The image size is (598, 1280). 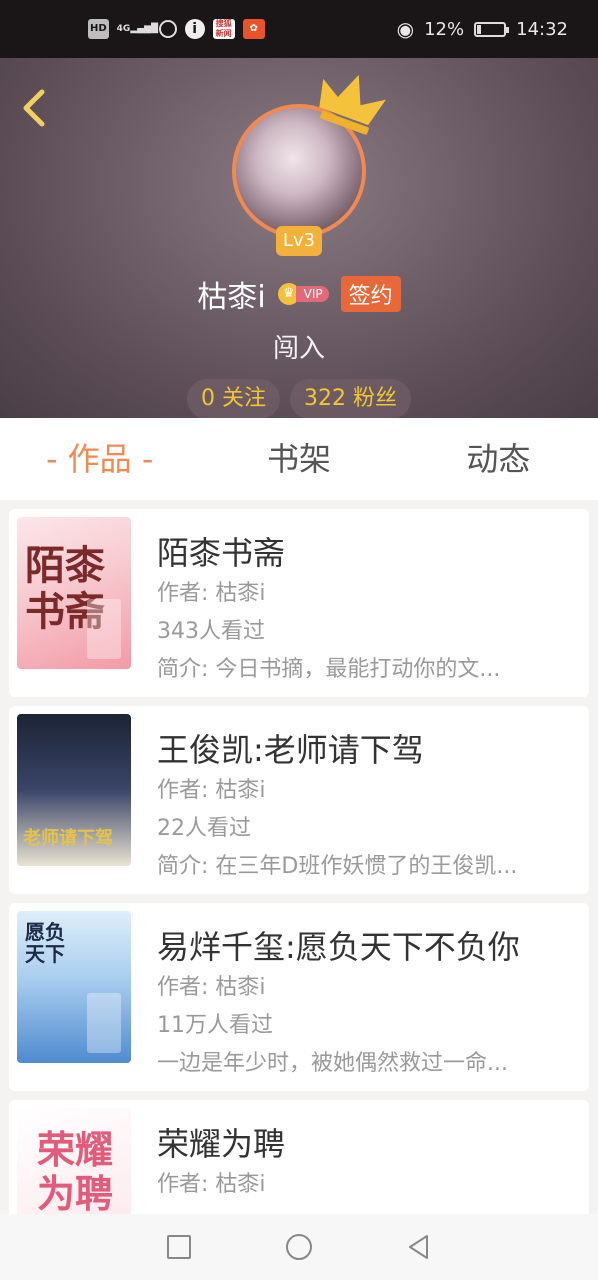 What do you see at coordinates (137, 29) in the screenshot?
I see `signal-icon: 4G▂▄▆█` at bounding box center [137, 29].